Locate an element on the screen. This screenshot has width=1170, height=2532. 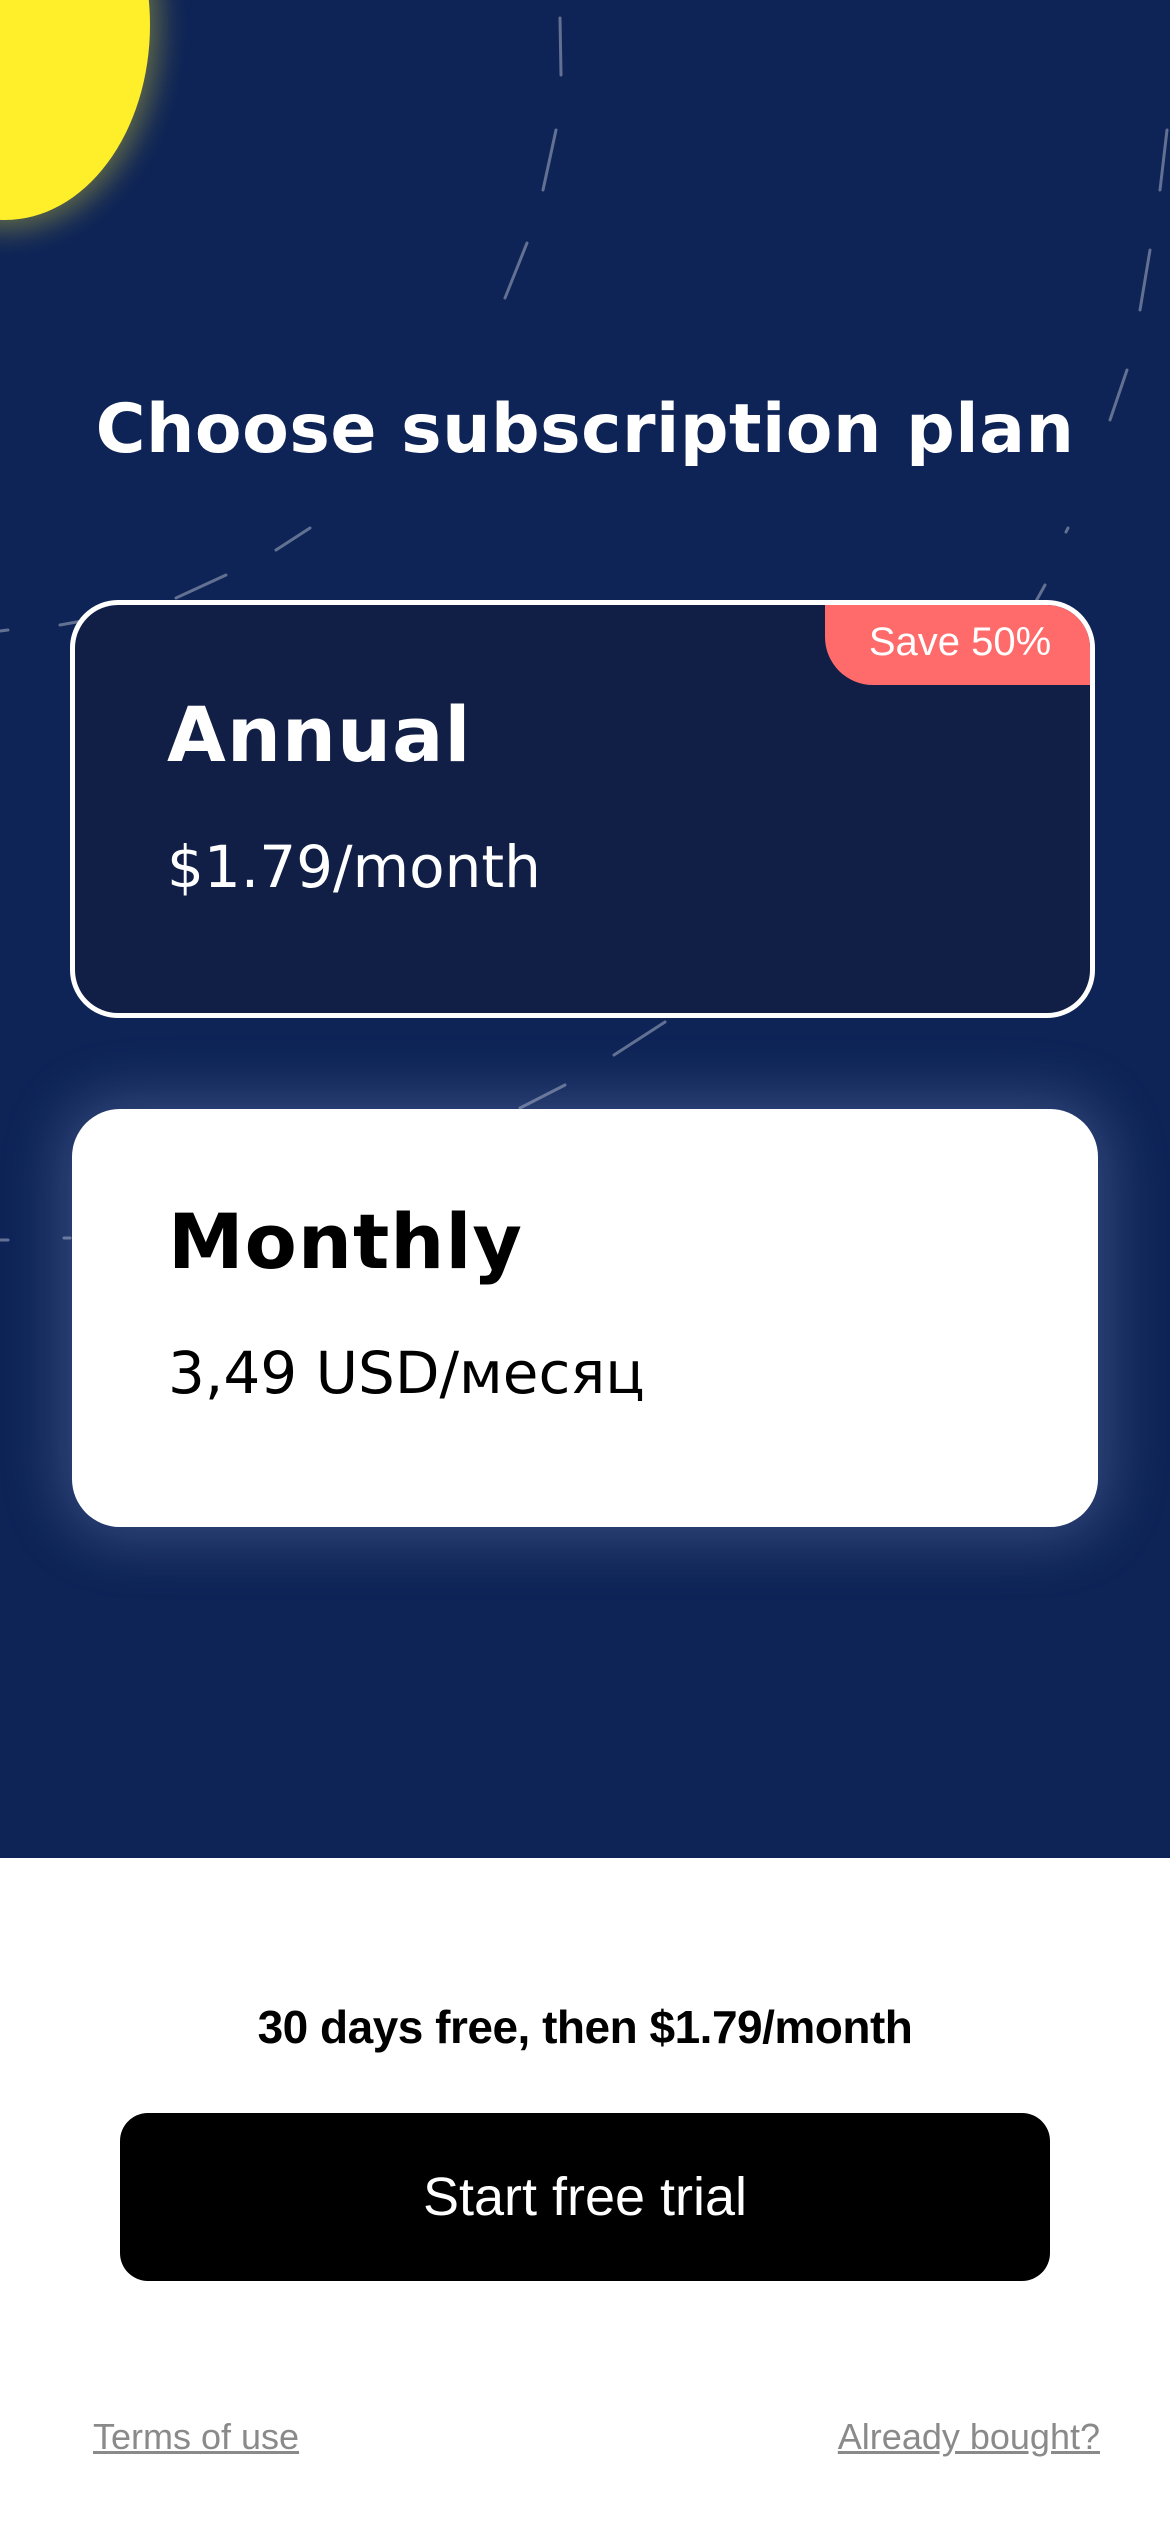
already-bought-link: Already bought? is located at coordinates (969, 2437).